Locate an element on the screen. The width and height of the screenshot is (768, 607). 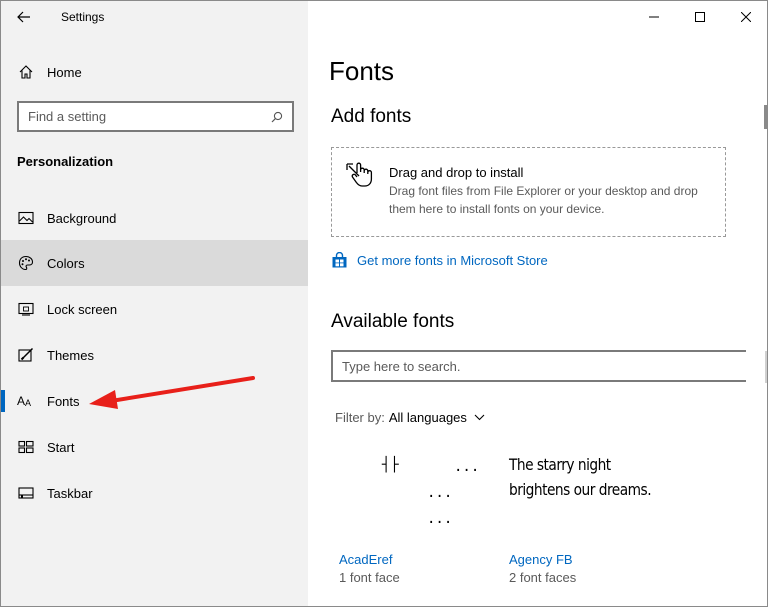
picture-icon is located at coordinates (26, 218).